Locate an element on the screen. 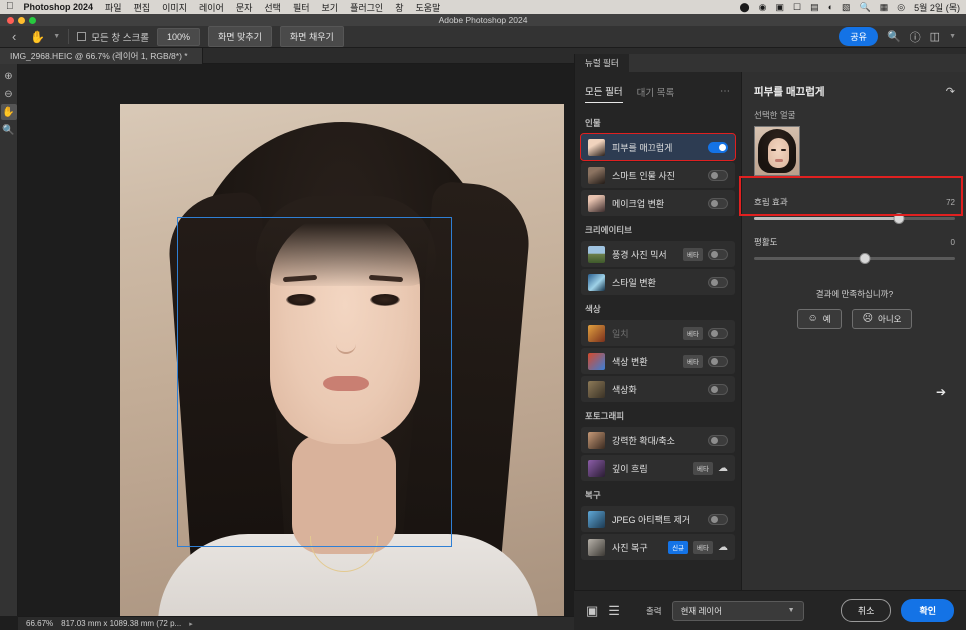 Image resolution: width=966 pixels, height=630 pixels. subtab-all-filters: 모든 필터 is located at coordinates (604, 93).